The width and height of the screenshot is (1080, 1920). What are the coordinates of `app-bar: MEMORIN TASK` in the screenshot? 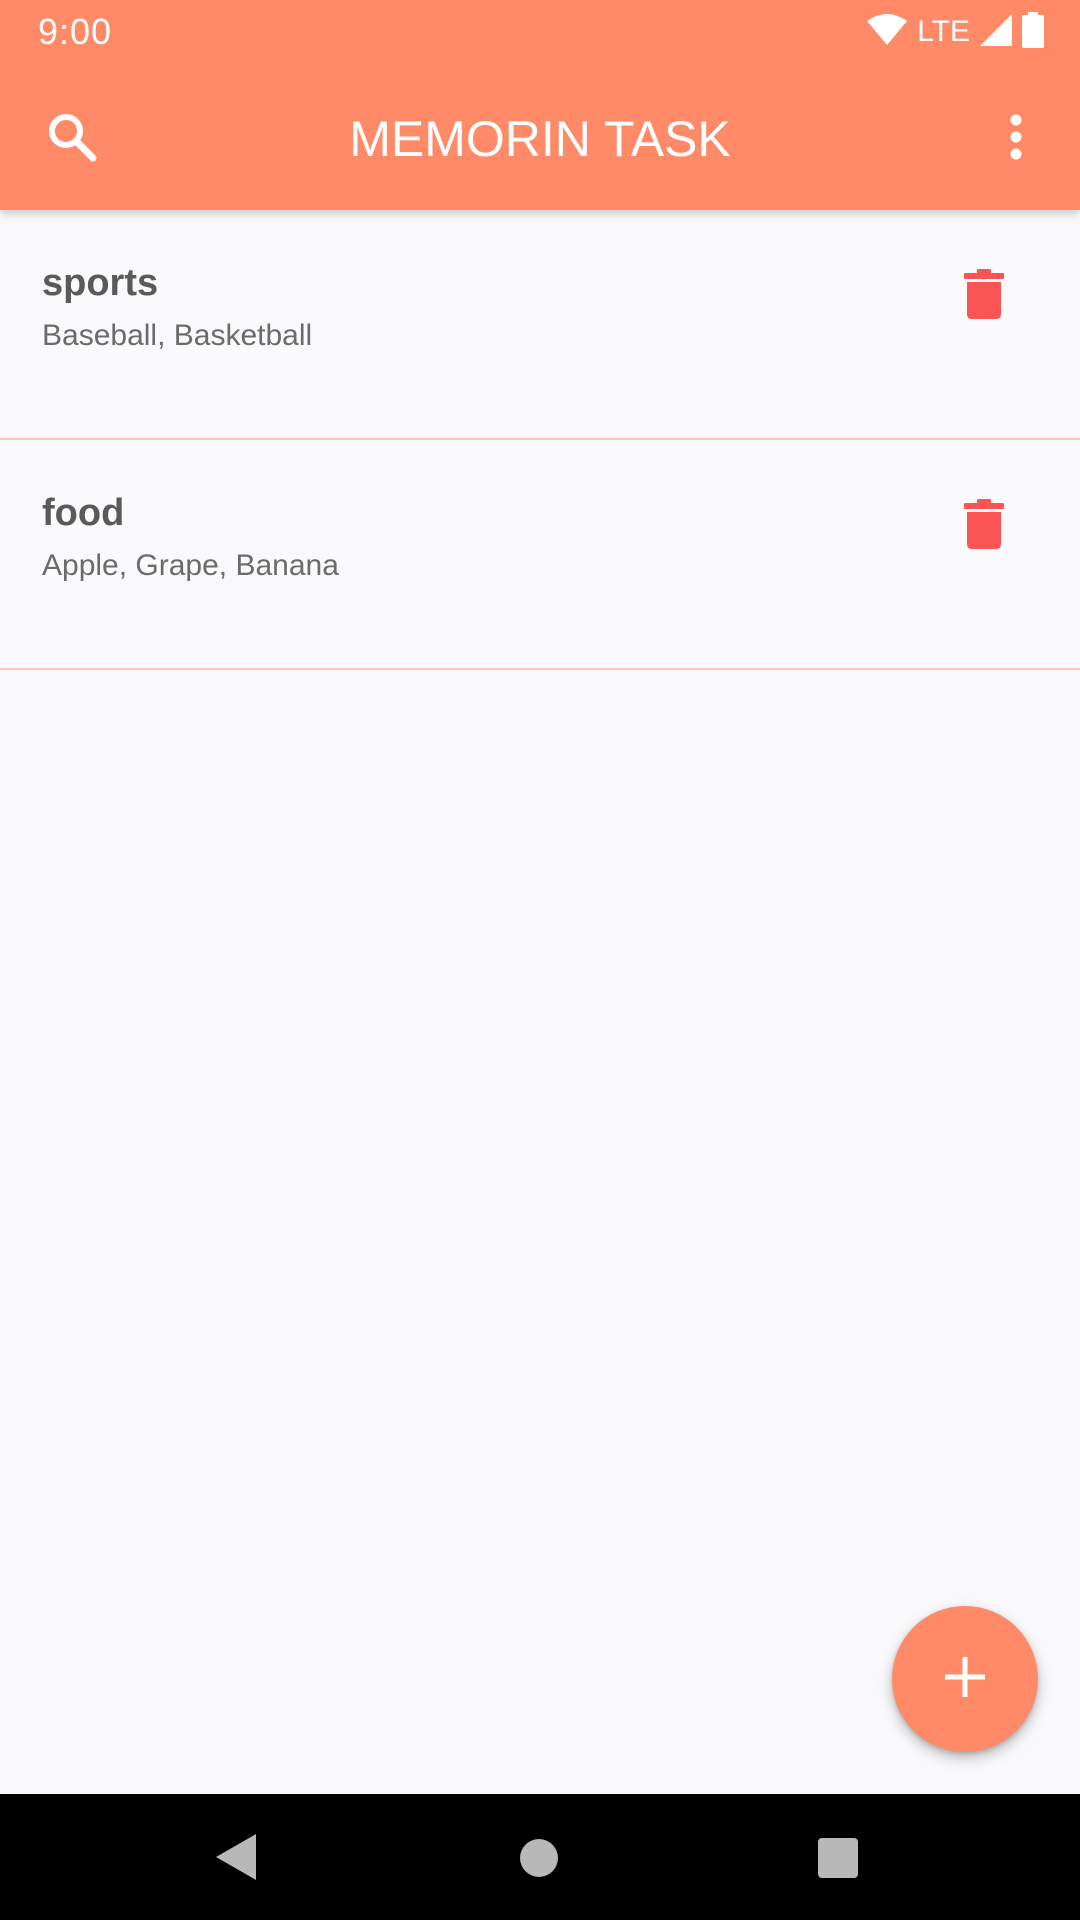 It's located at (540, 136).